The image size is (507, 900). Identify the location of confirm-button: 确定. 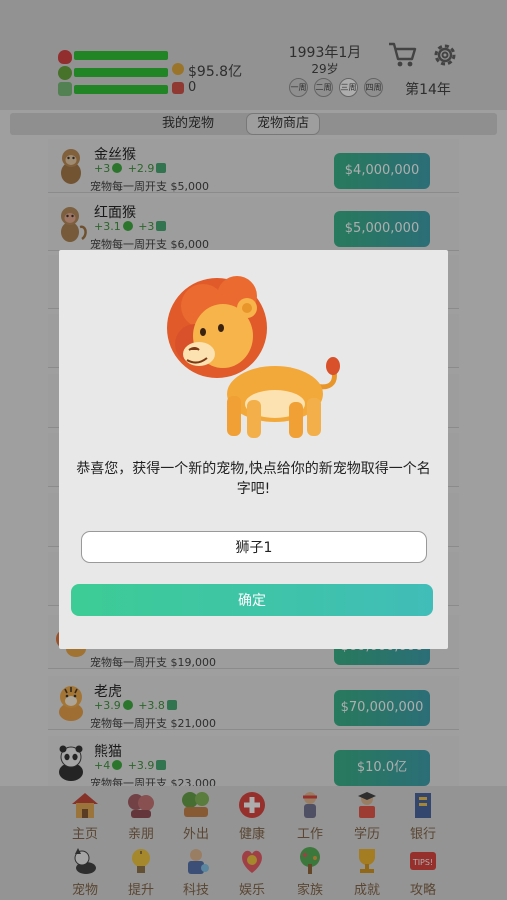
(252, 600).